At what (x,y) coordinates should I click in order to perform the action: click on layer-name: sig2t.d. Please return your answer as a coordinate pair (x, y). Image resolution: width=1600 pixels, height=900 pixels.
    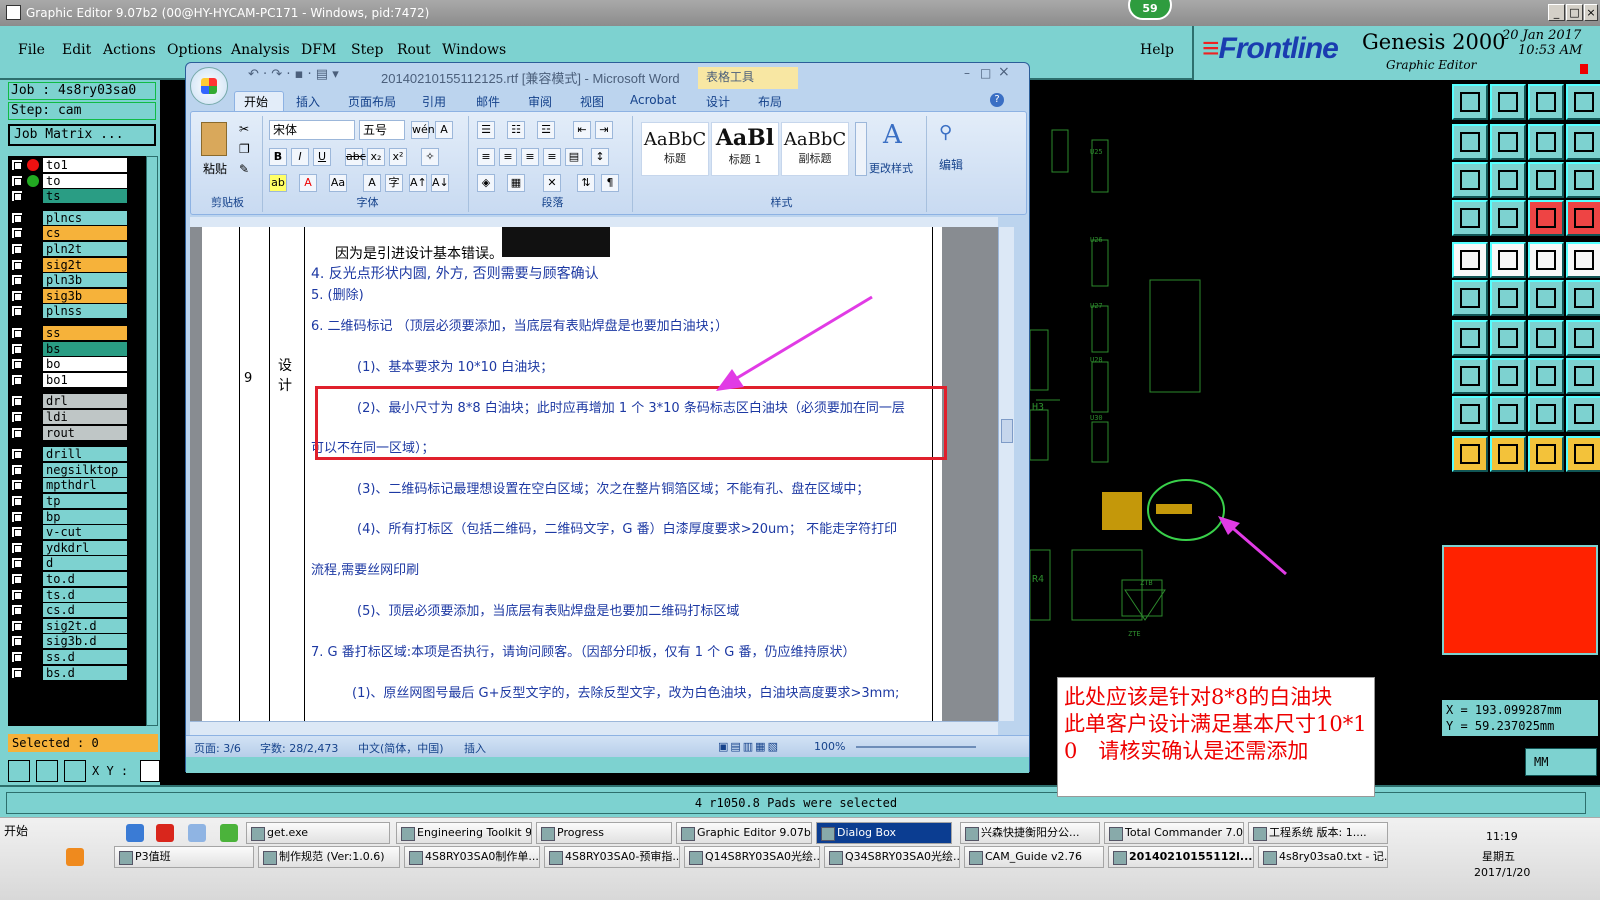
    Looking at the image, I should click on (85, 625).